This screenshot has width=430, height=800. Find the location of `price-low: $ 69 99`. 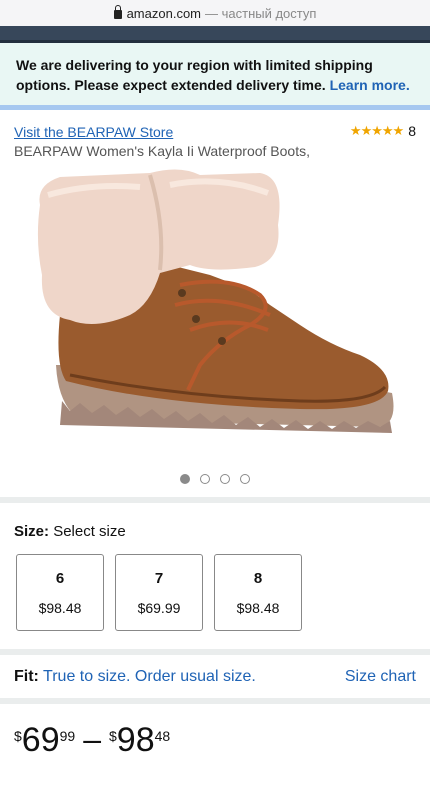

price-low: $ 69 99 is located at coordinates (44, 740).